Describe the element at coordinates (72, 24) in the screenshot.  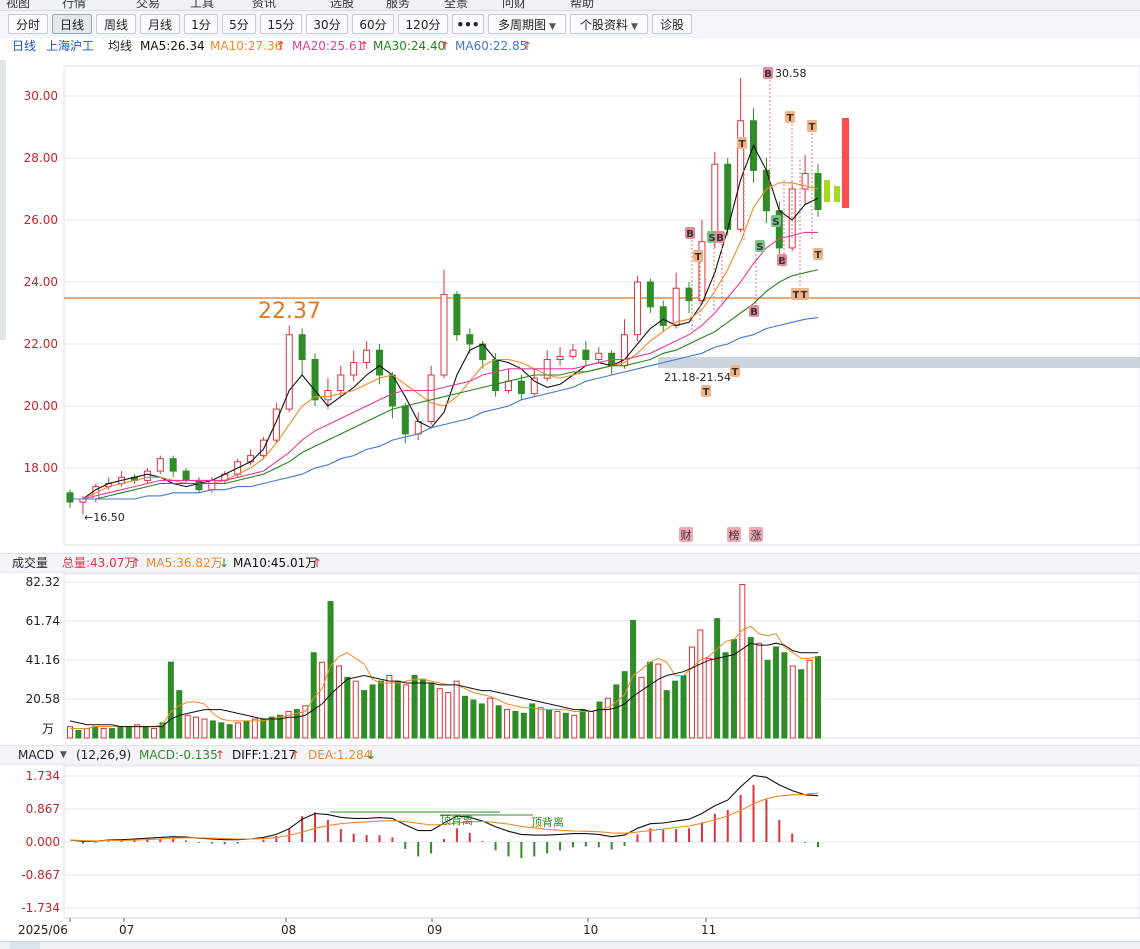
I see `period-button-daily: 日线` at that location.